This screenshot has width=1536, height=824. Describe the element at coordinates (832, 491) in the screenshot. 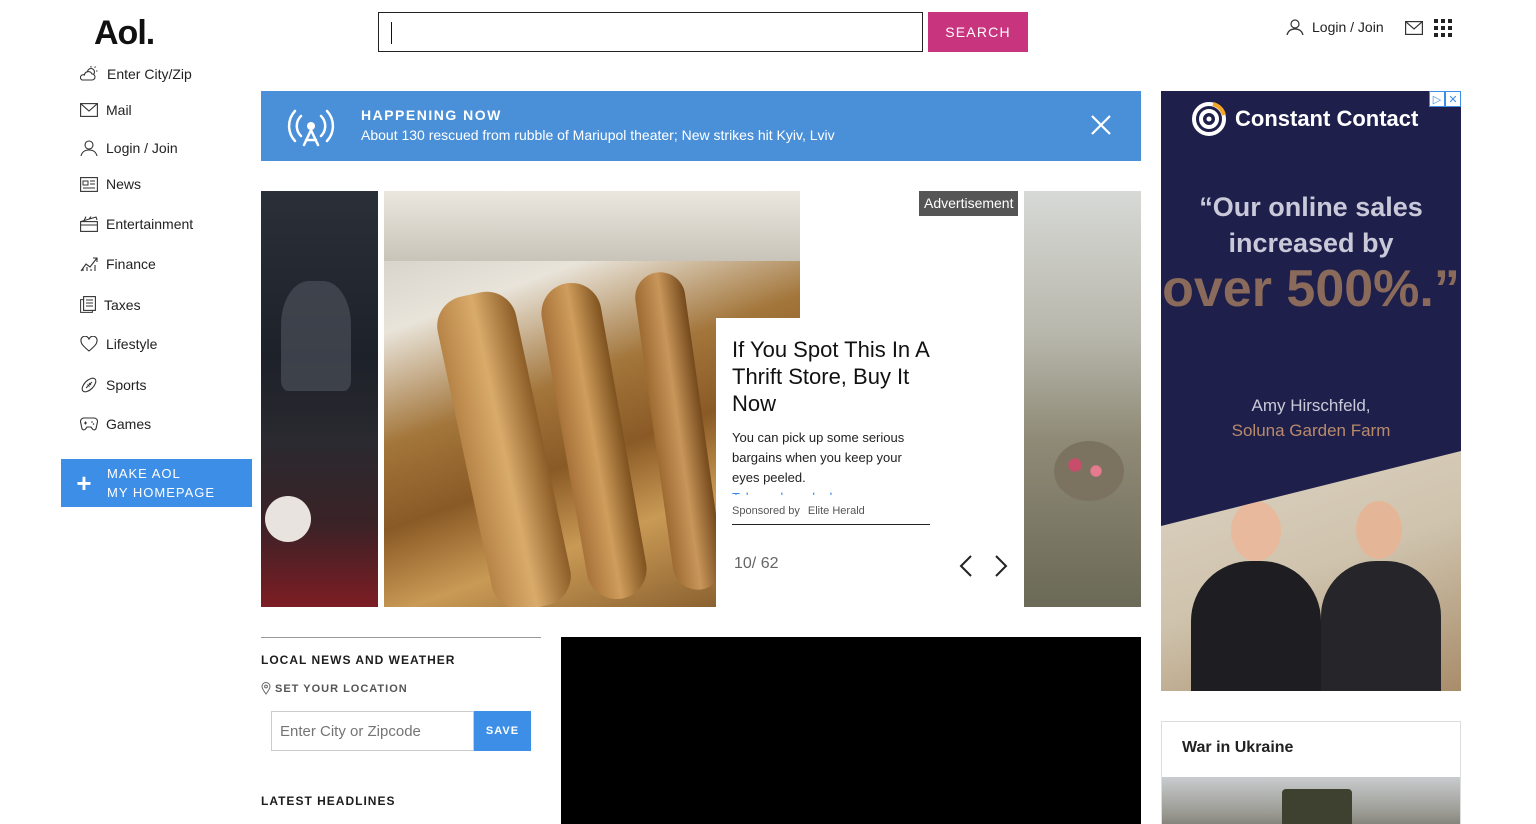

I see `ad-more-link: Take a closer look` at that location.